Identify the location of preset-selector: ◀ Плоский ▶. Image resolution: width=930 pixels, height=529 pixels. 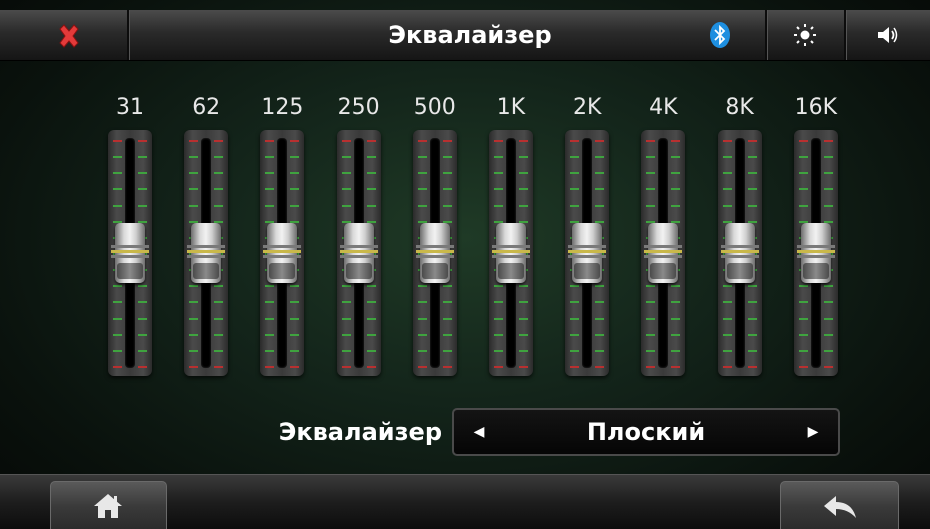
(646, 432).